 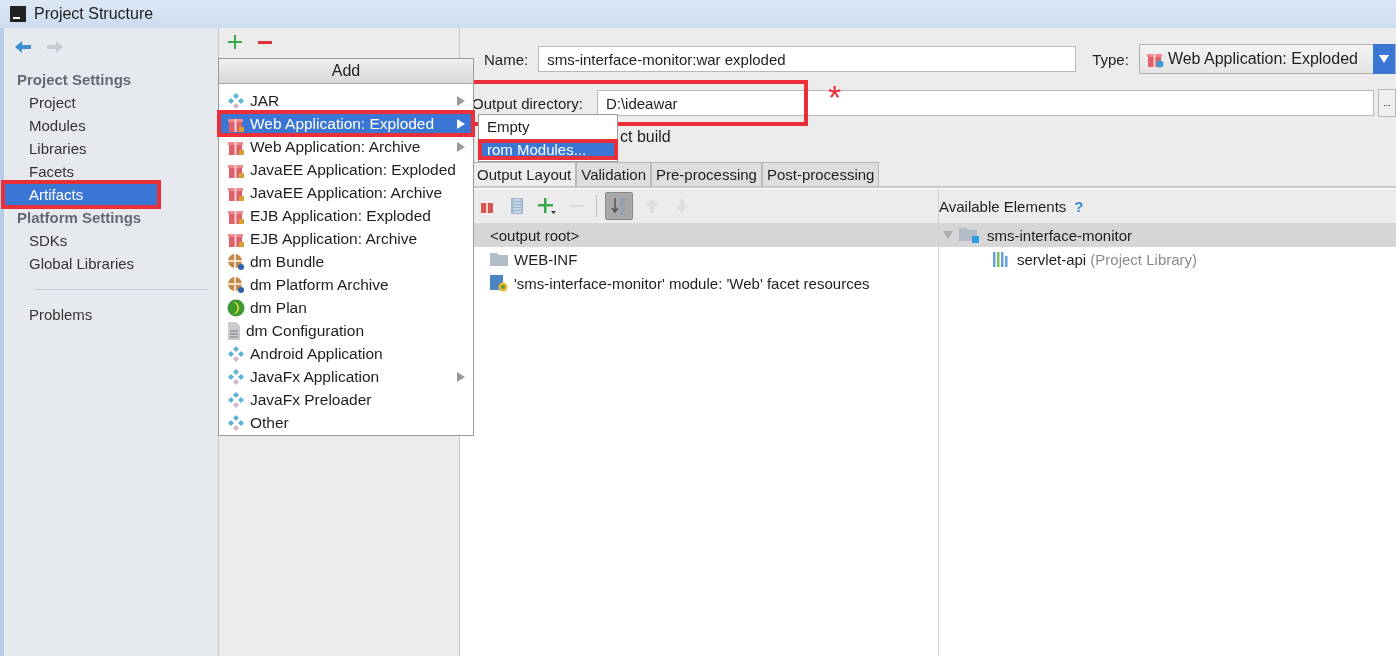 What do you see at coordinates (236, 307) in the screenshot?
I see `plan-icon` at bounding box center [236, 307].